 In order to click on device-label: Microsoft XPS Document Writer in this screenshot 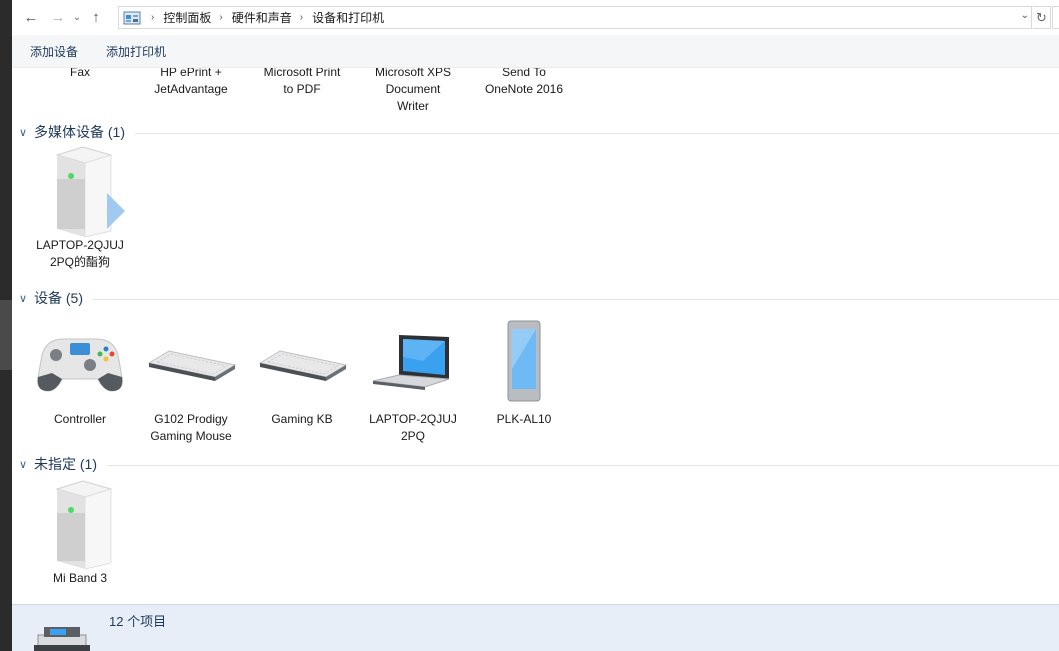, I will do `click(413, 90)`.